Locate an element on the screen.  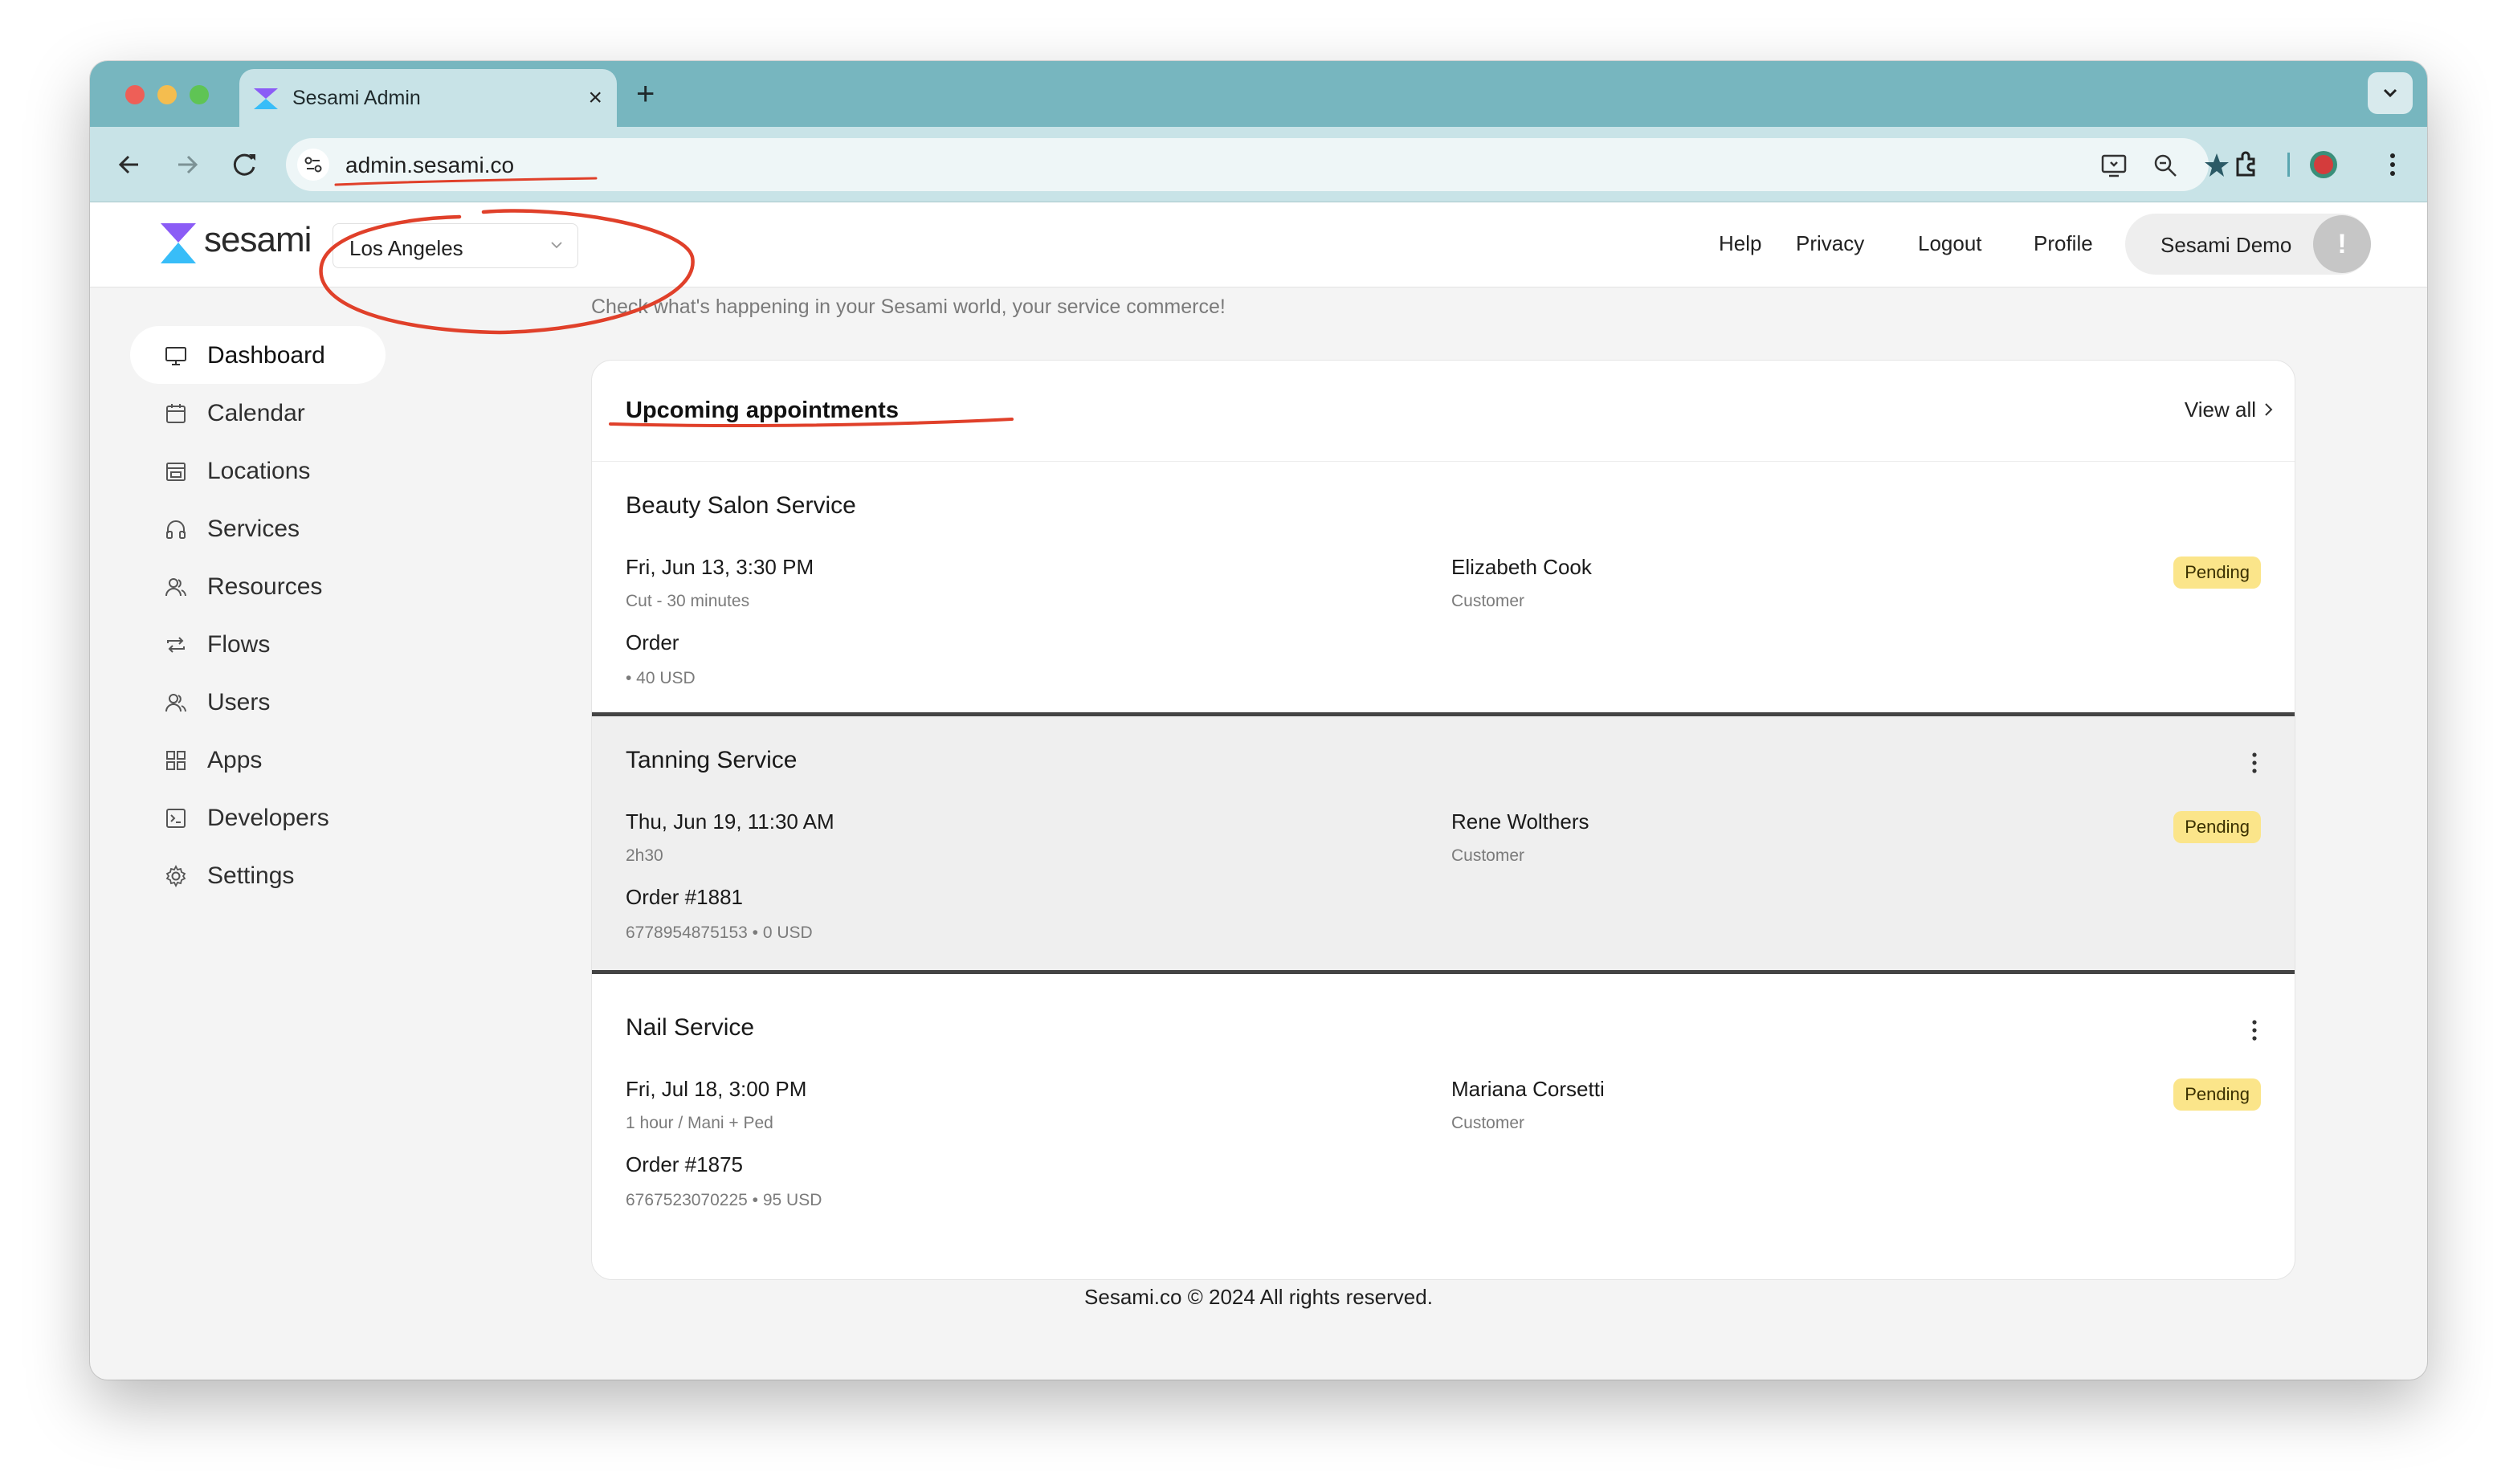
back-arrow-icon is located at coordinates (129, 165).